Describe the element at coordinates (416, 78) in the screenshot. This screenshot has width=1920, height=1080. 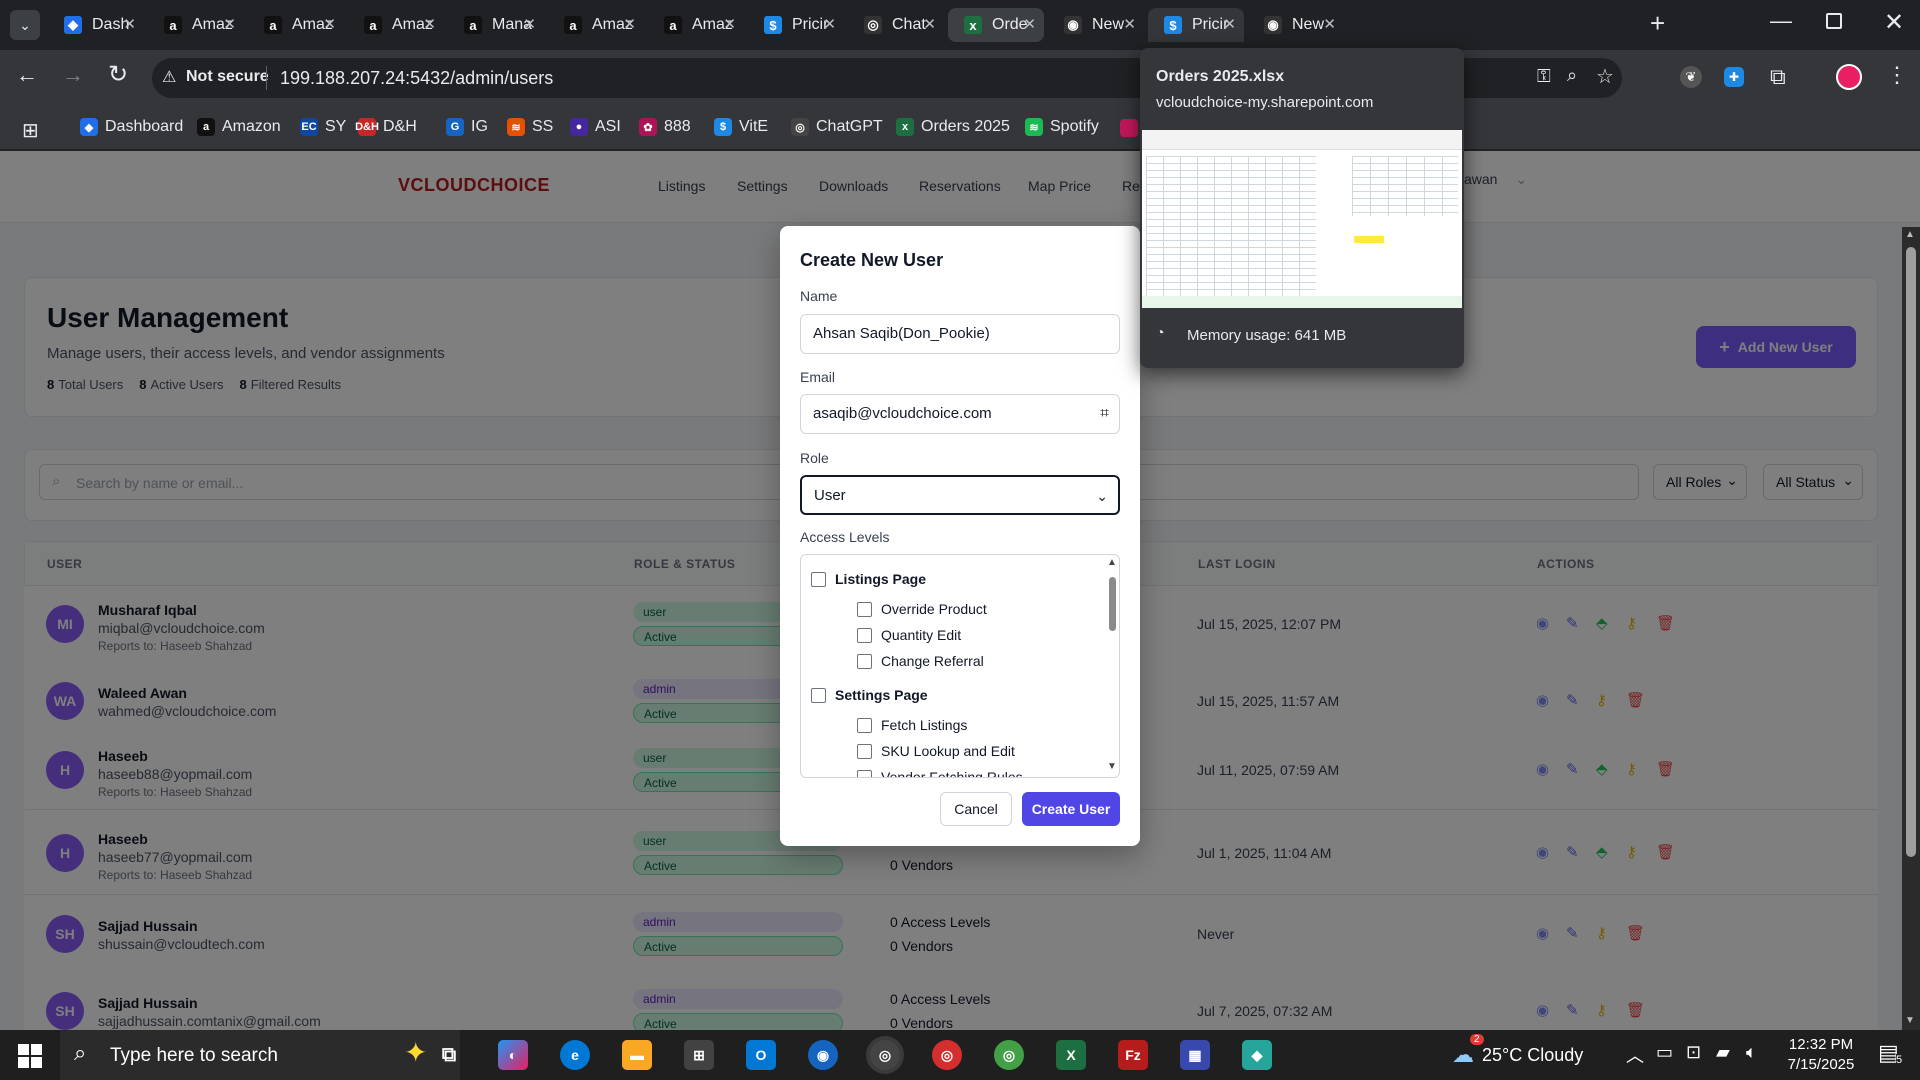
I see `url-text: 199.188.207.24:5432/admin/users` at that location.